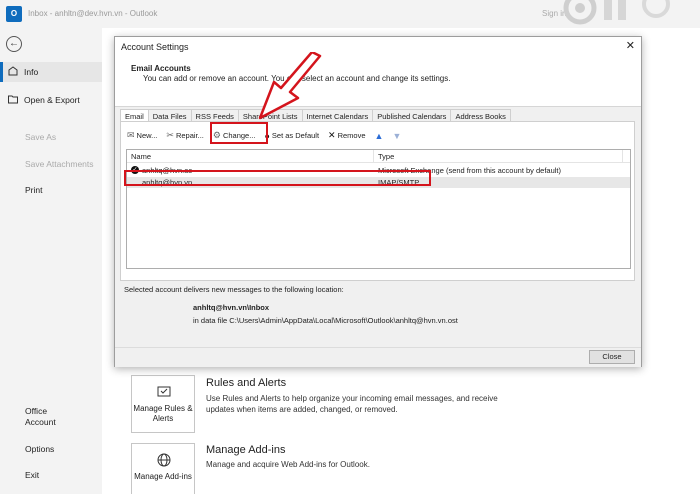  I want to click on outlook-logo-icon: O, so click(14, 14).